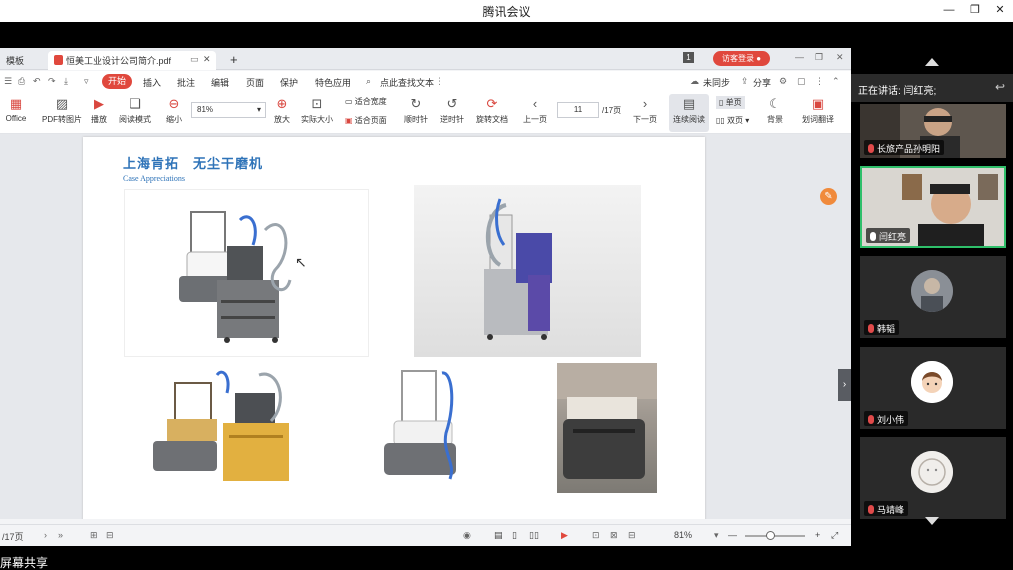 Image resolution: width=1013 pixels, height=570 pixels. I want to click on wps-restore-icon: ❐, so click(819, 57).